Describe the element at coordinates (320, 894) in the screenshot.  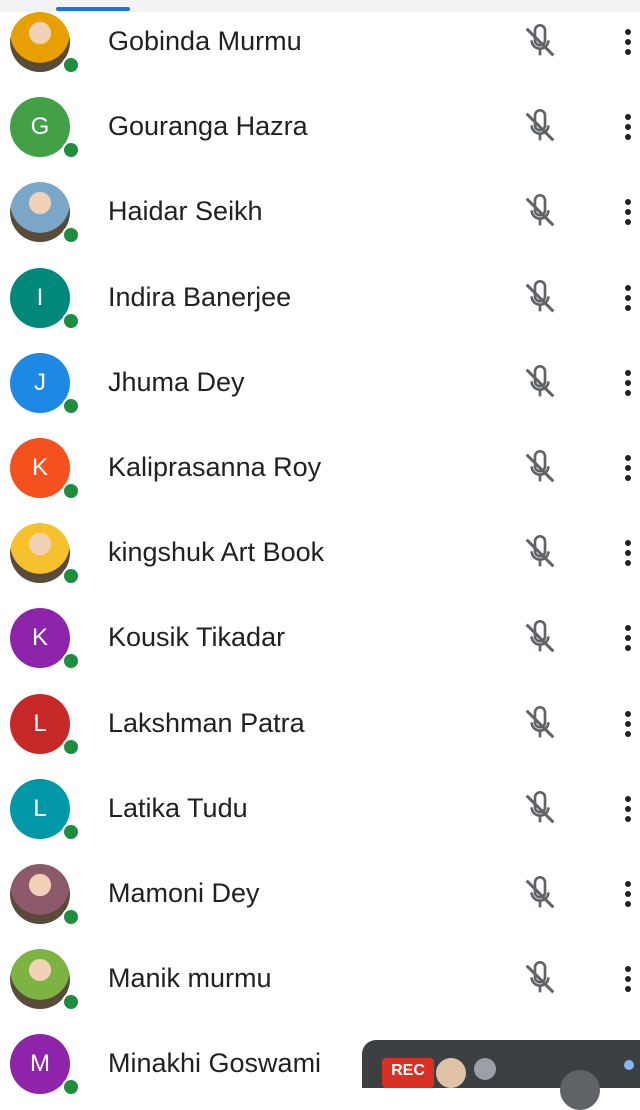
I see `participant-row: Mamoni Dey` at that location.